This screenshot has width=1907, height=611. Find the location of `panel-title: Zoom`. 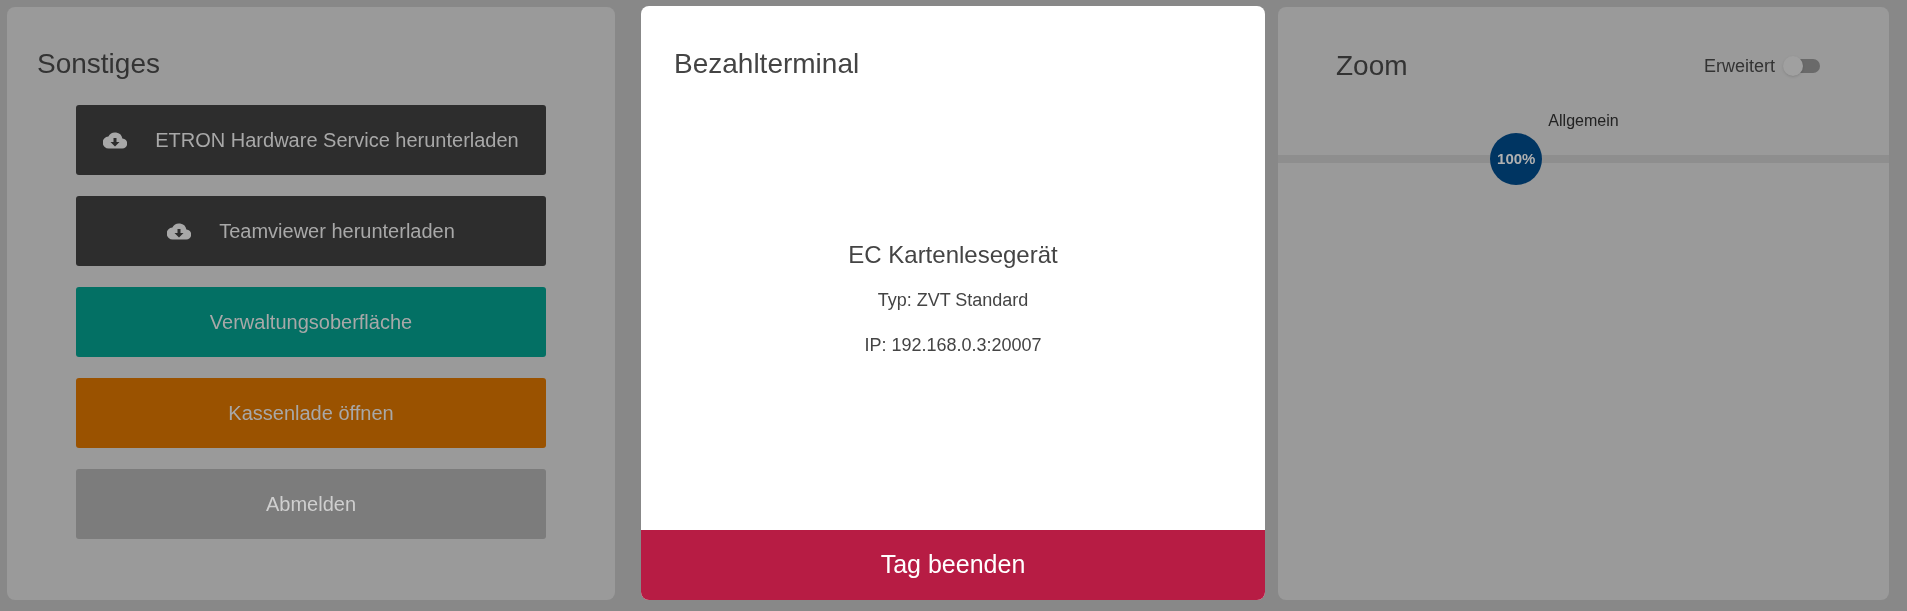

panel-title: Zoom is located at coordinates (1372, 66).